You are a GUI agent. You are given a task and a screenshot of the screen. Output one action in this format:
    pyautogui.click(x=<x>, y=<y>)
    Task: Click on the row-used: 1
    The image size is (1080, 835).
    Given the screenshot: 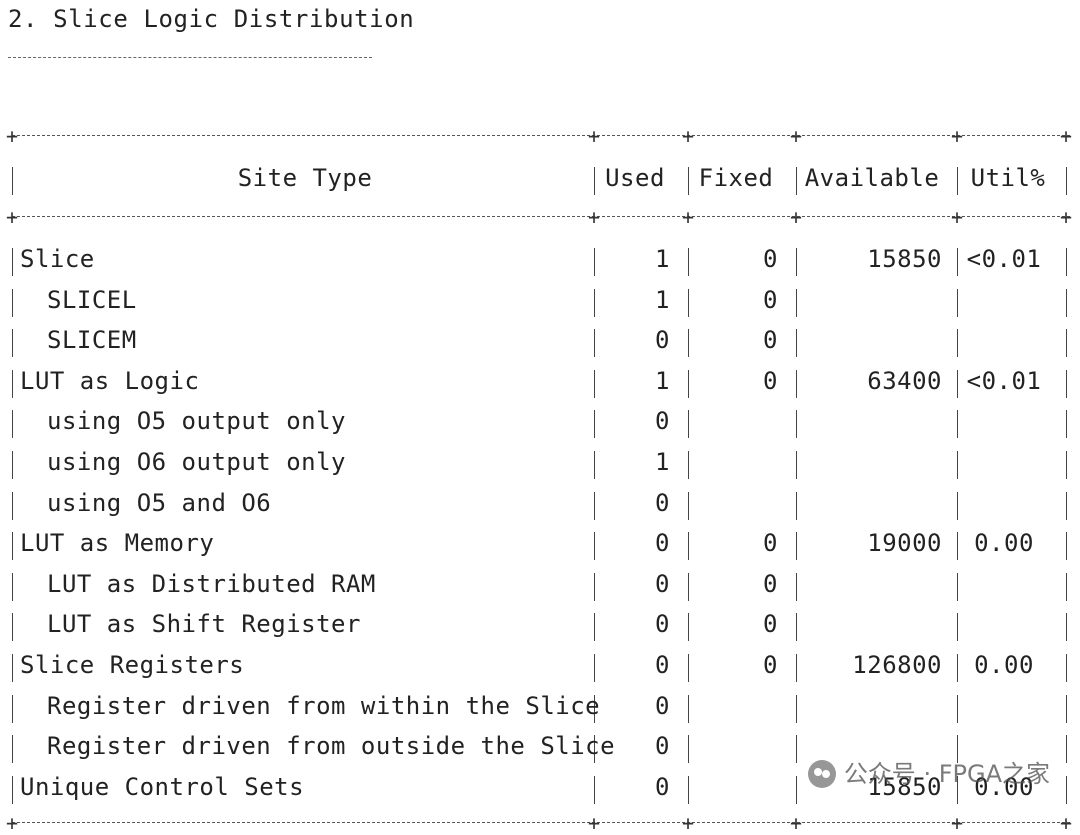 What is the action you would take?
    pyautogui.click(x=662, y=259)
    